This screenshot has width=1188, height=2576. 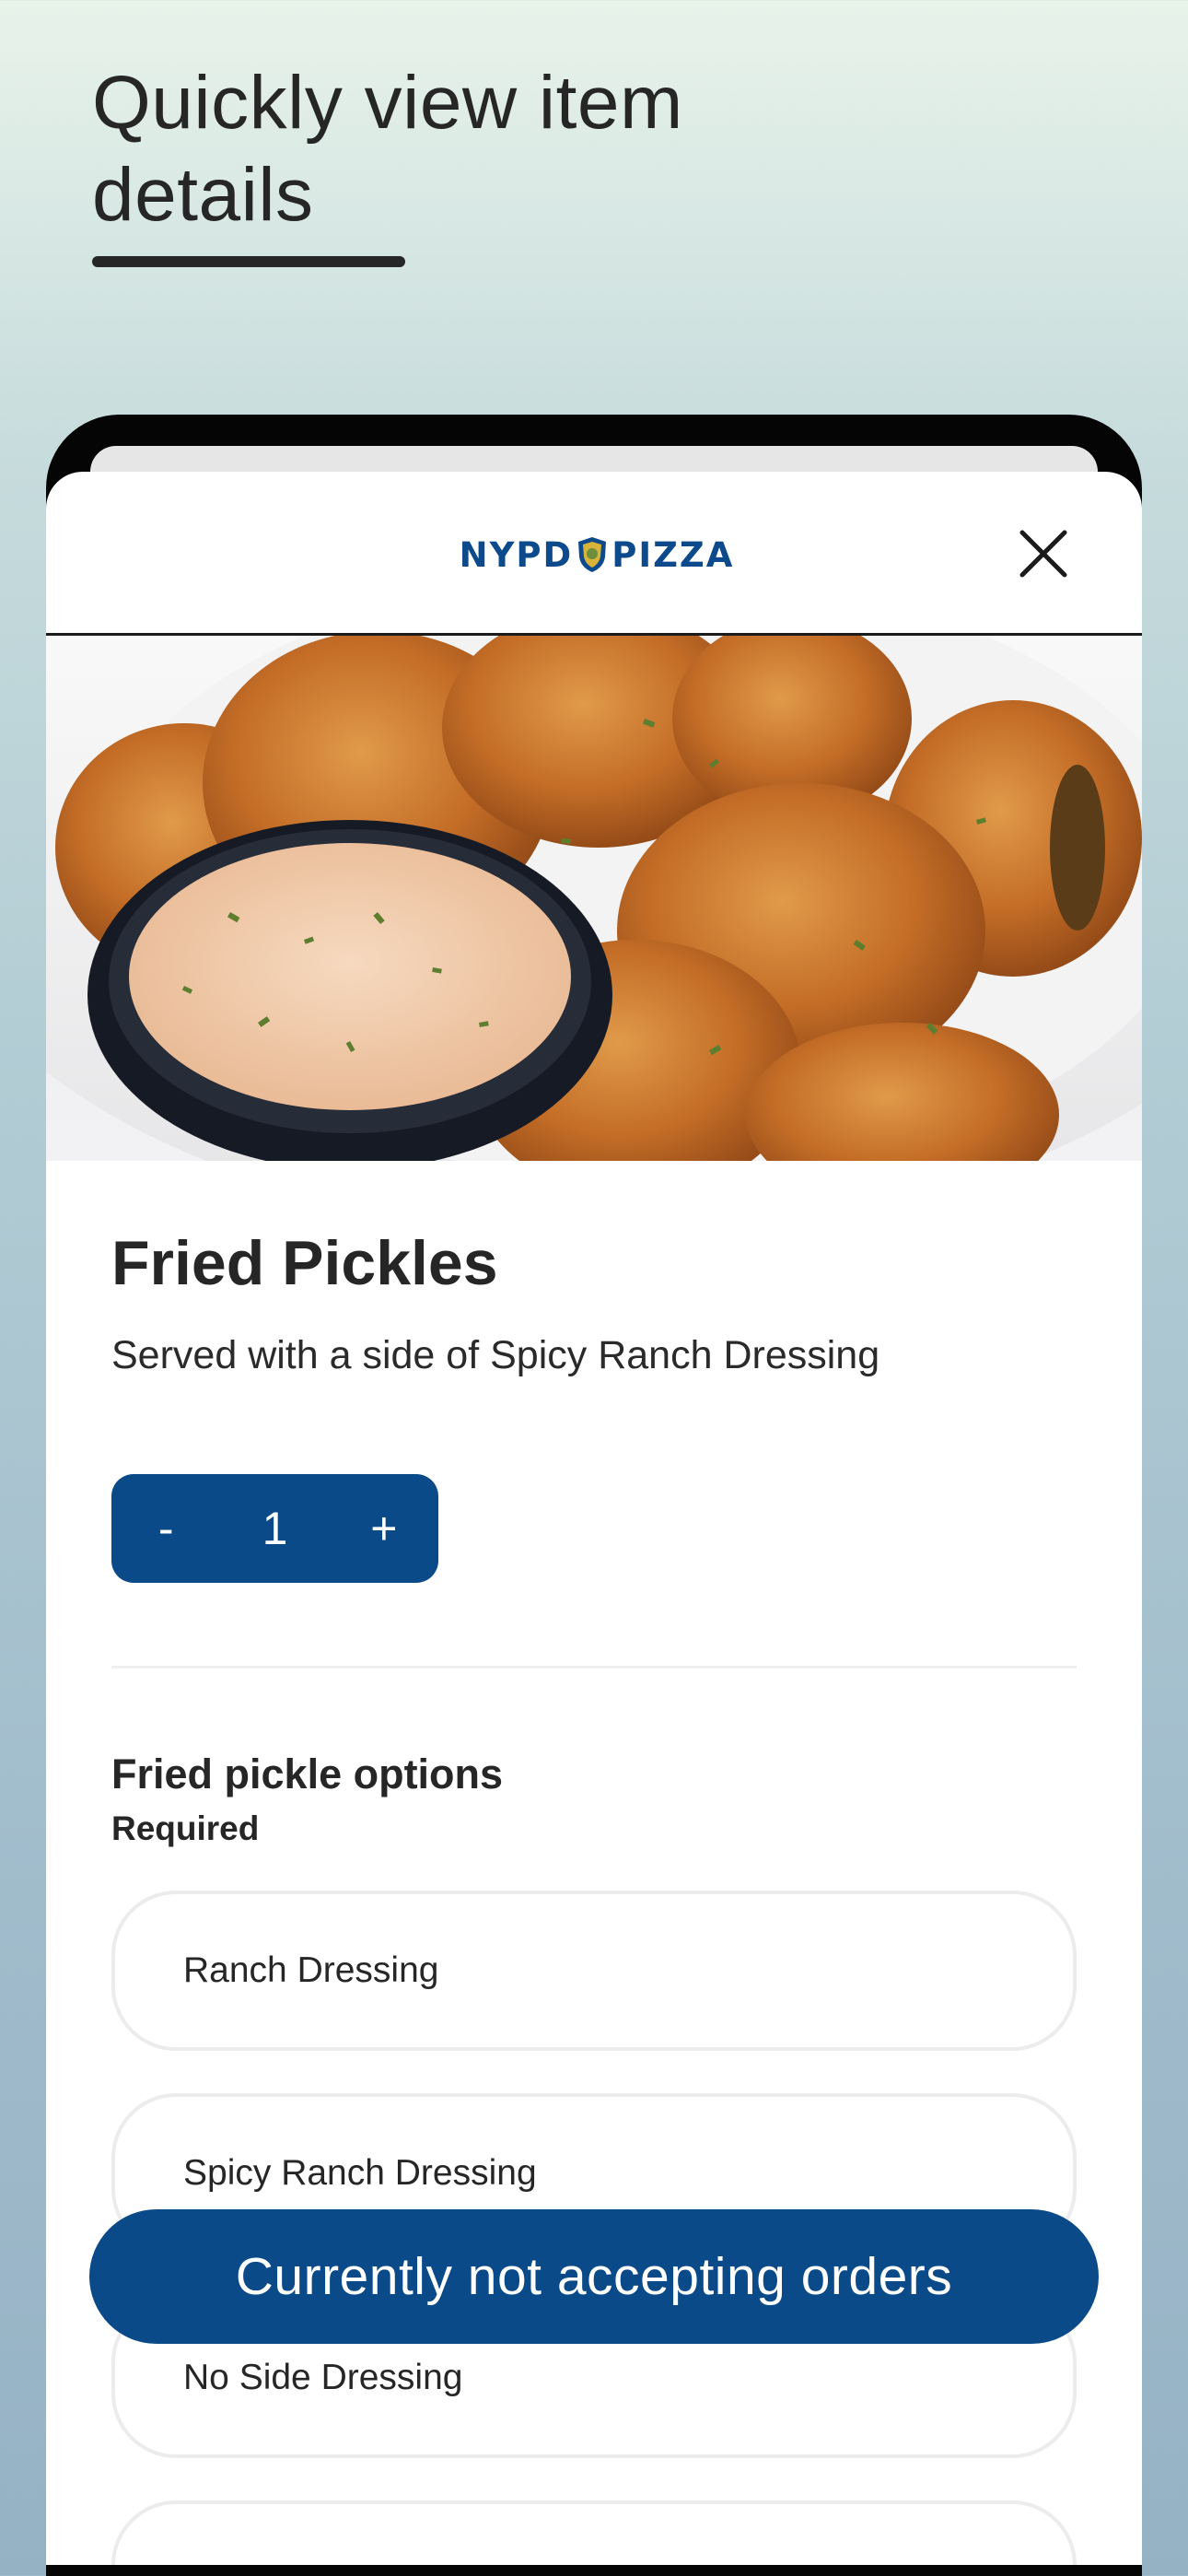 What do you see at coordinates (249, 261) in the screenshot?
I see `headline-underline` at bounding box center [249, 261].